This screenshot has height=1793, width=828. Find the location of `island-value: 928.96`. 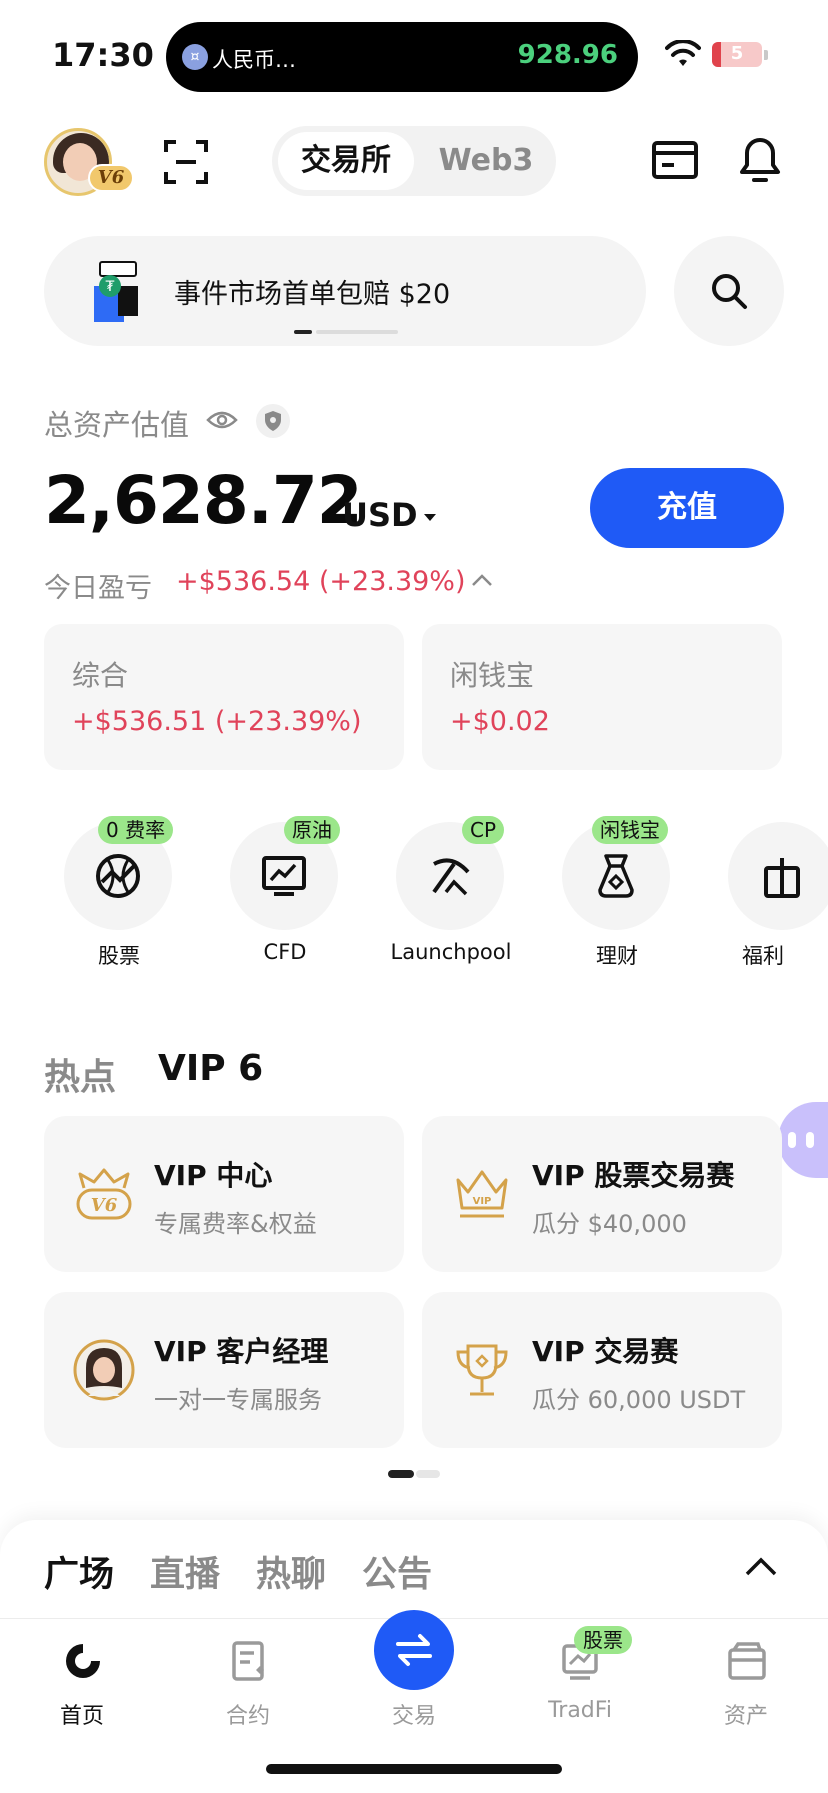

island-value: 928.96 is located at coordinates (567, 55).